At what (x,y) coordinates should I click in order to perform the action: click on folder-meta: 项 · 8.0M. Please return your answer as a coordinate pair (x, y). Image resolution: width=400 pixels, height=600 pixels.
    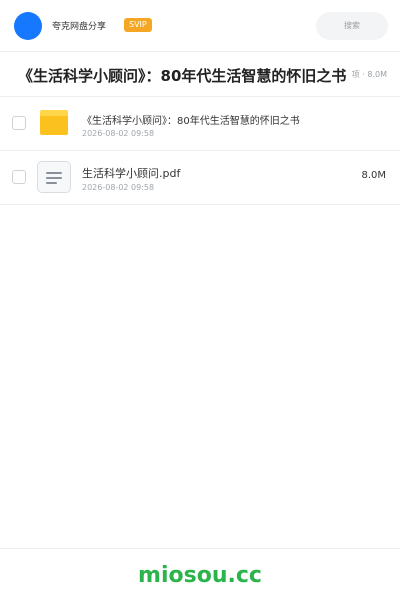
    Looking at the image, I should click on (368, 74).